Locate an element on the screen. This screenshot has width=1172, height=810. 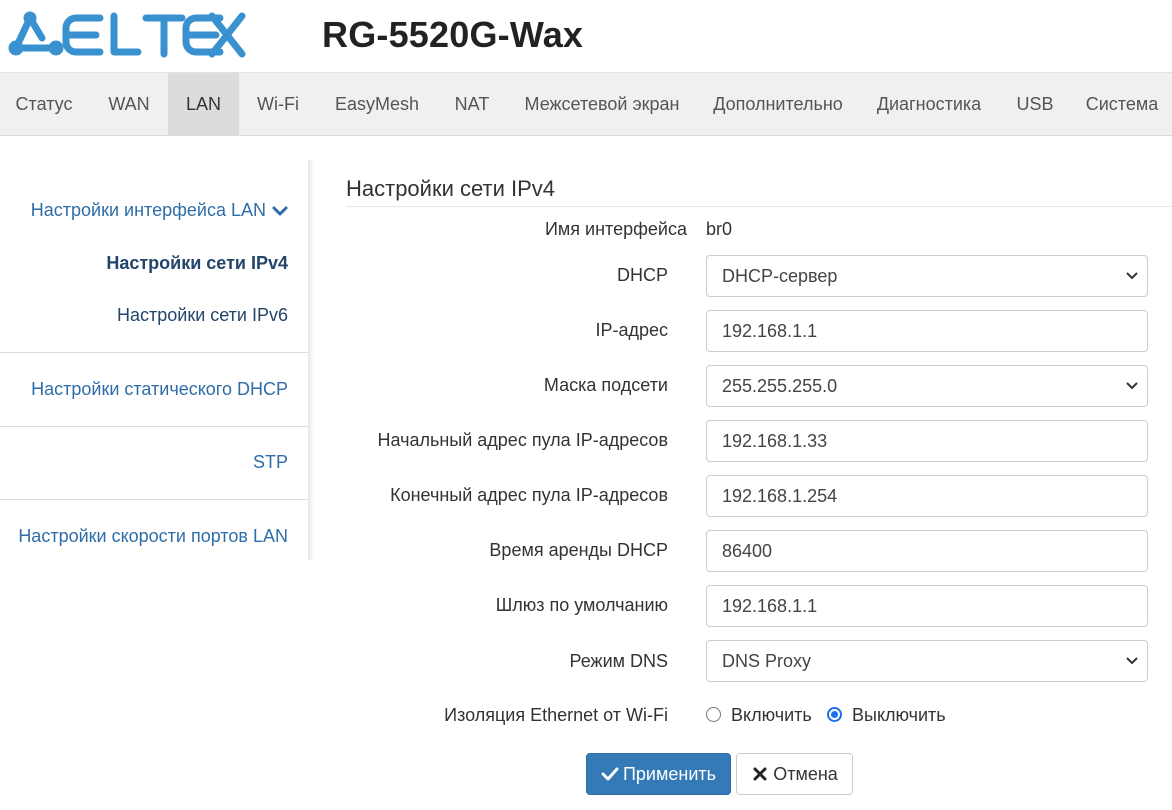
header: RG-5520G-Wax is located at coordinates (586, 36).